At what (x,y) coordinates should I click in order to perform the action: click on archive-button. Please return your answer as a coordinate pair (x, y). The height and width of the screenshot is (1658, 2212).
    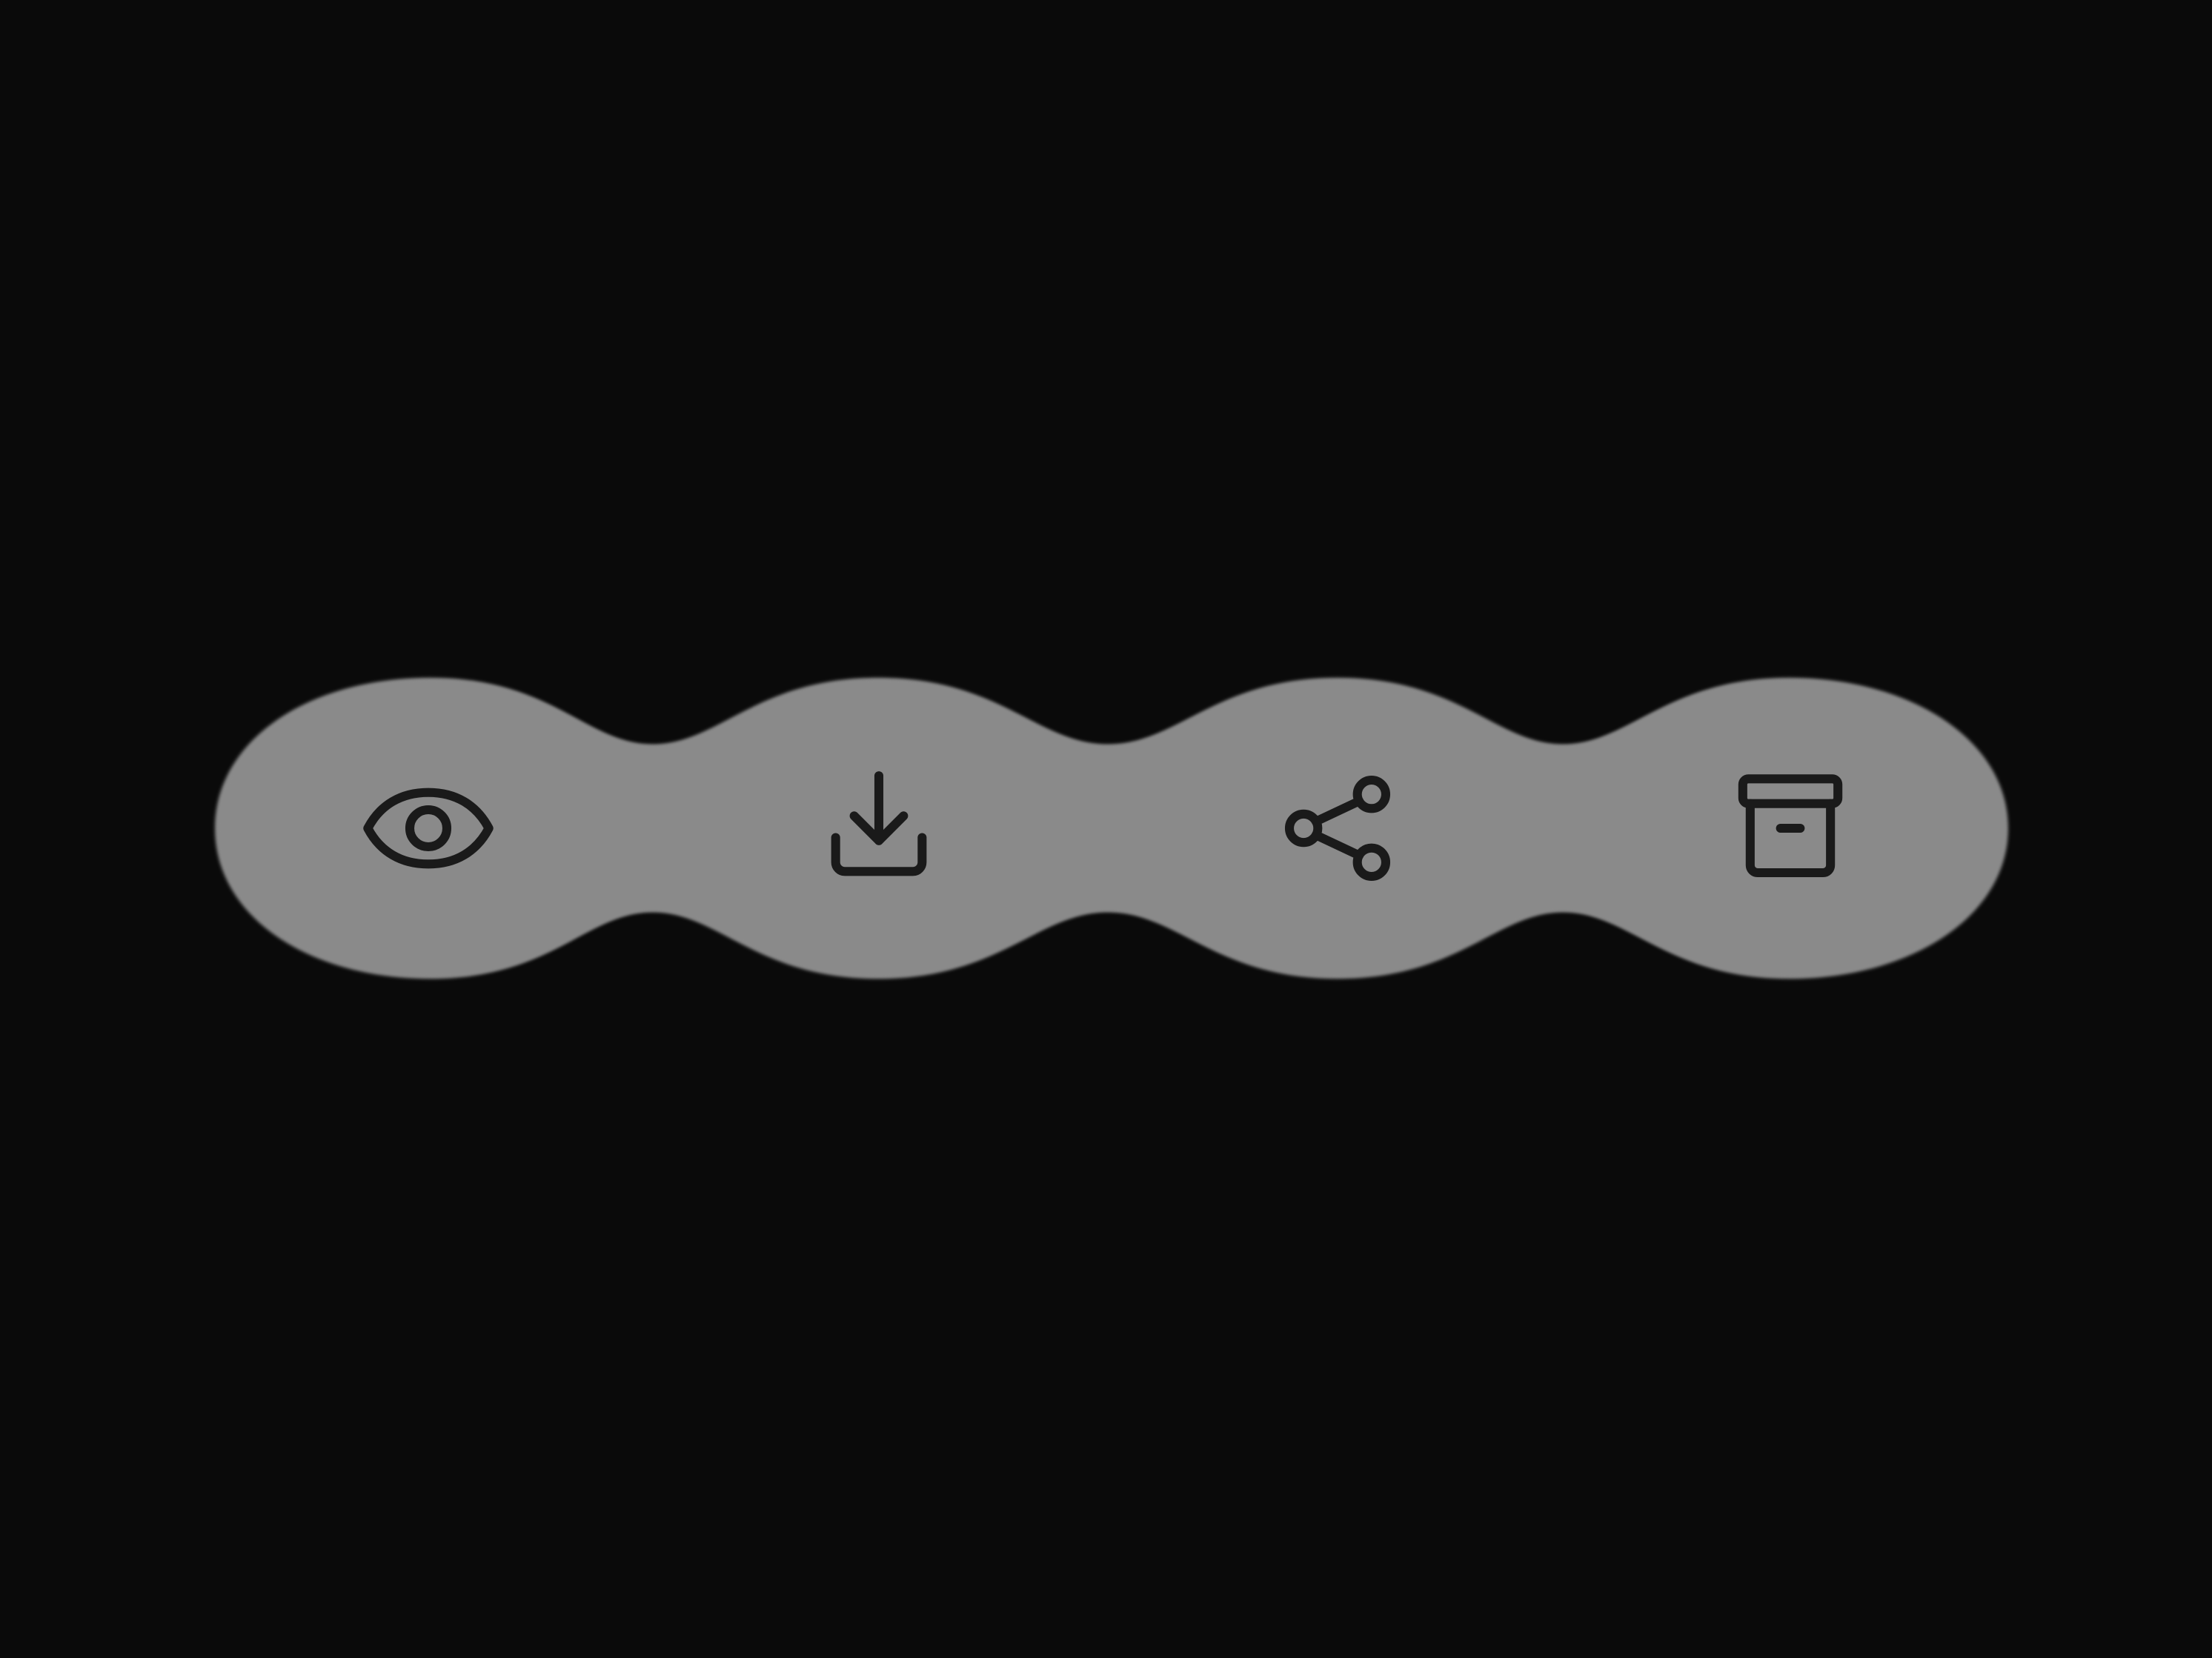
    Looking at the image, I should click on (1790, 828).